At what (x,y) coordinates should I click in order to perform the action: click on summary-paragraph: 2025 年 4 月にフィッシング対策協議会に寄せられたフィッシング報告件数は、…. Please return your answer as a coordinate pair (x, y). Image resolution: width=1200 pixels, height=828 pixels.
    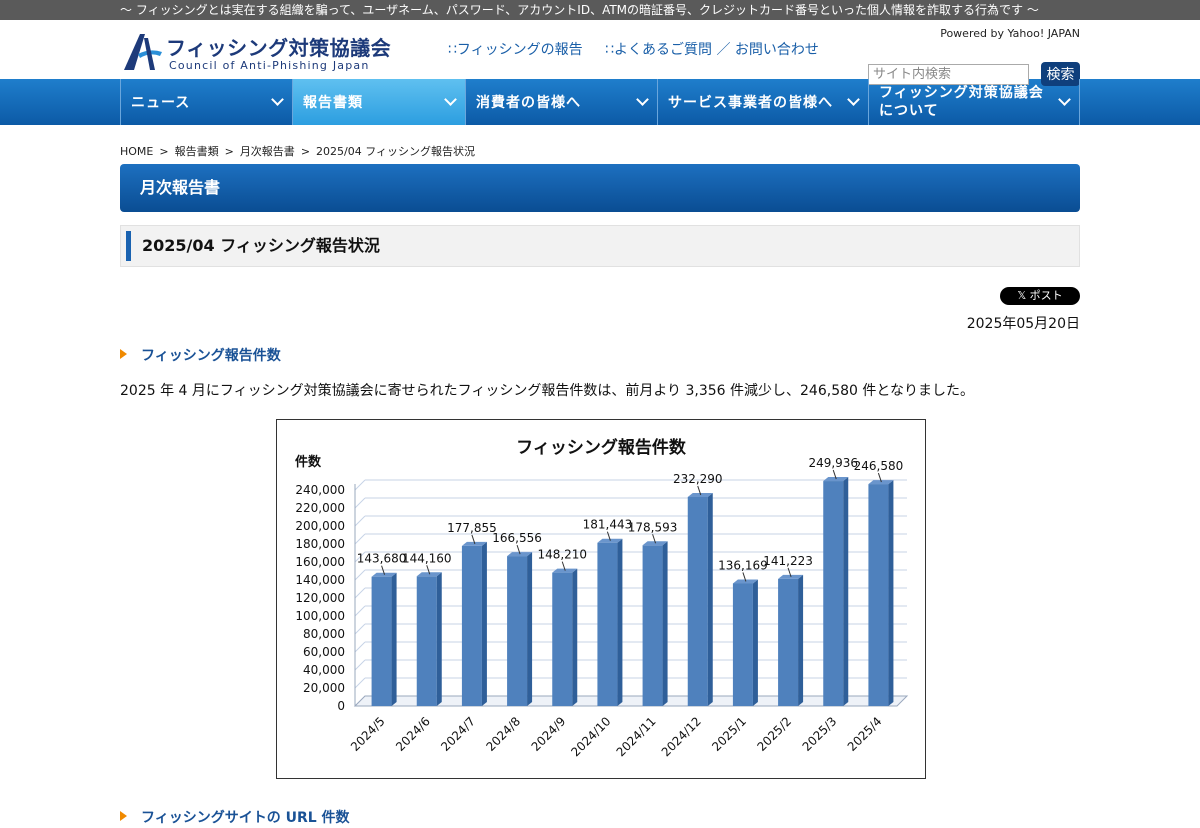
    Looking at the image, I should click on (547, 391).